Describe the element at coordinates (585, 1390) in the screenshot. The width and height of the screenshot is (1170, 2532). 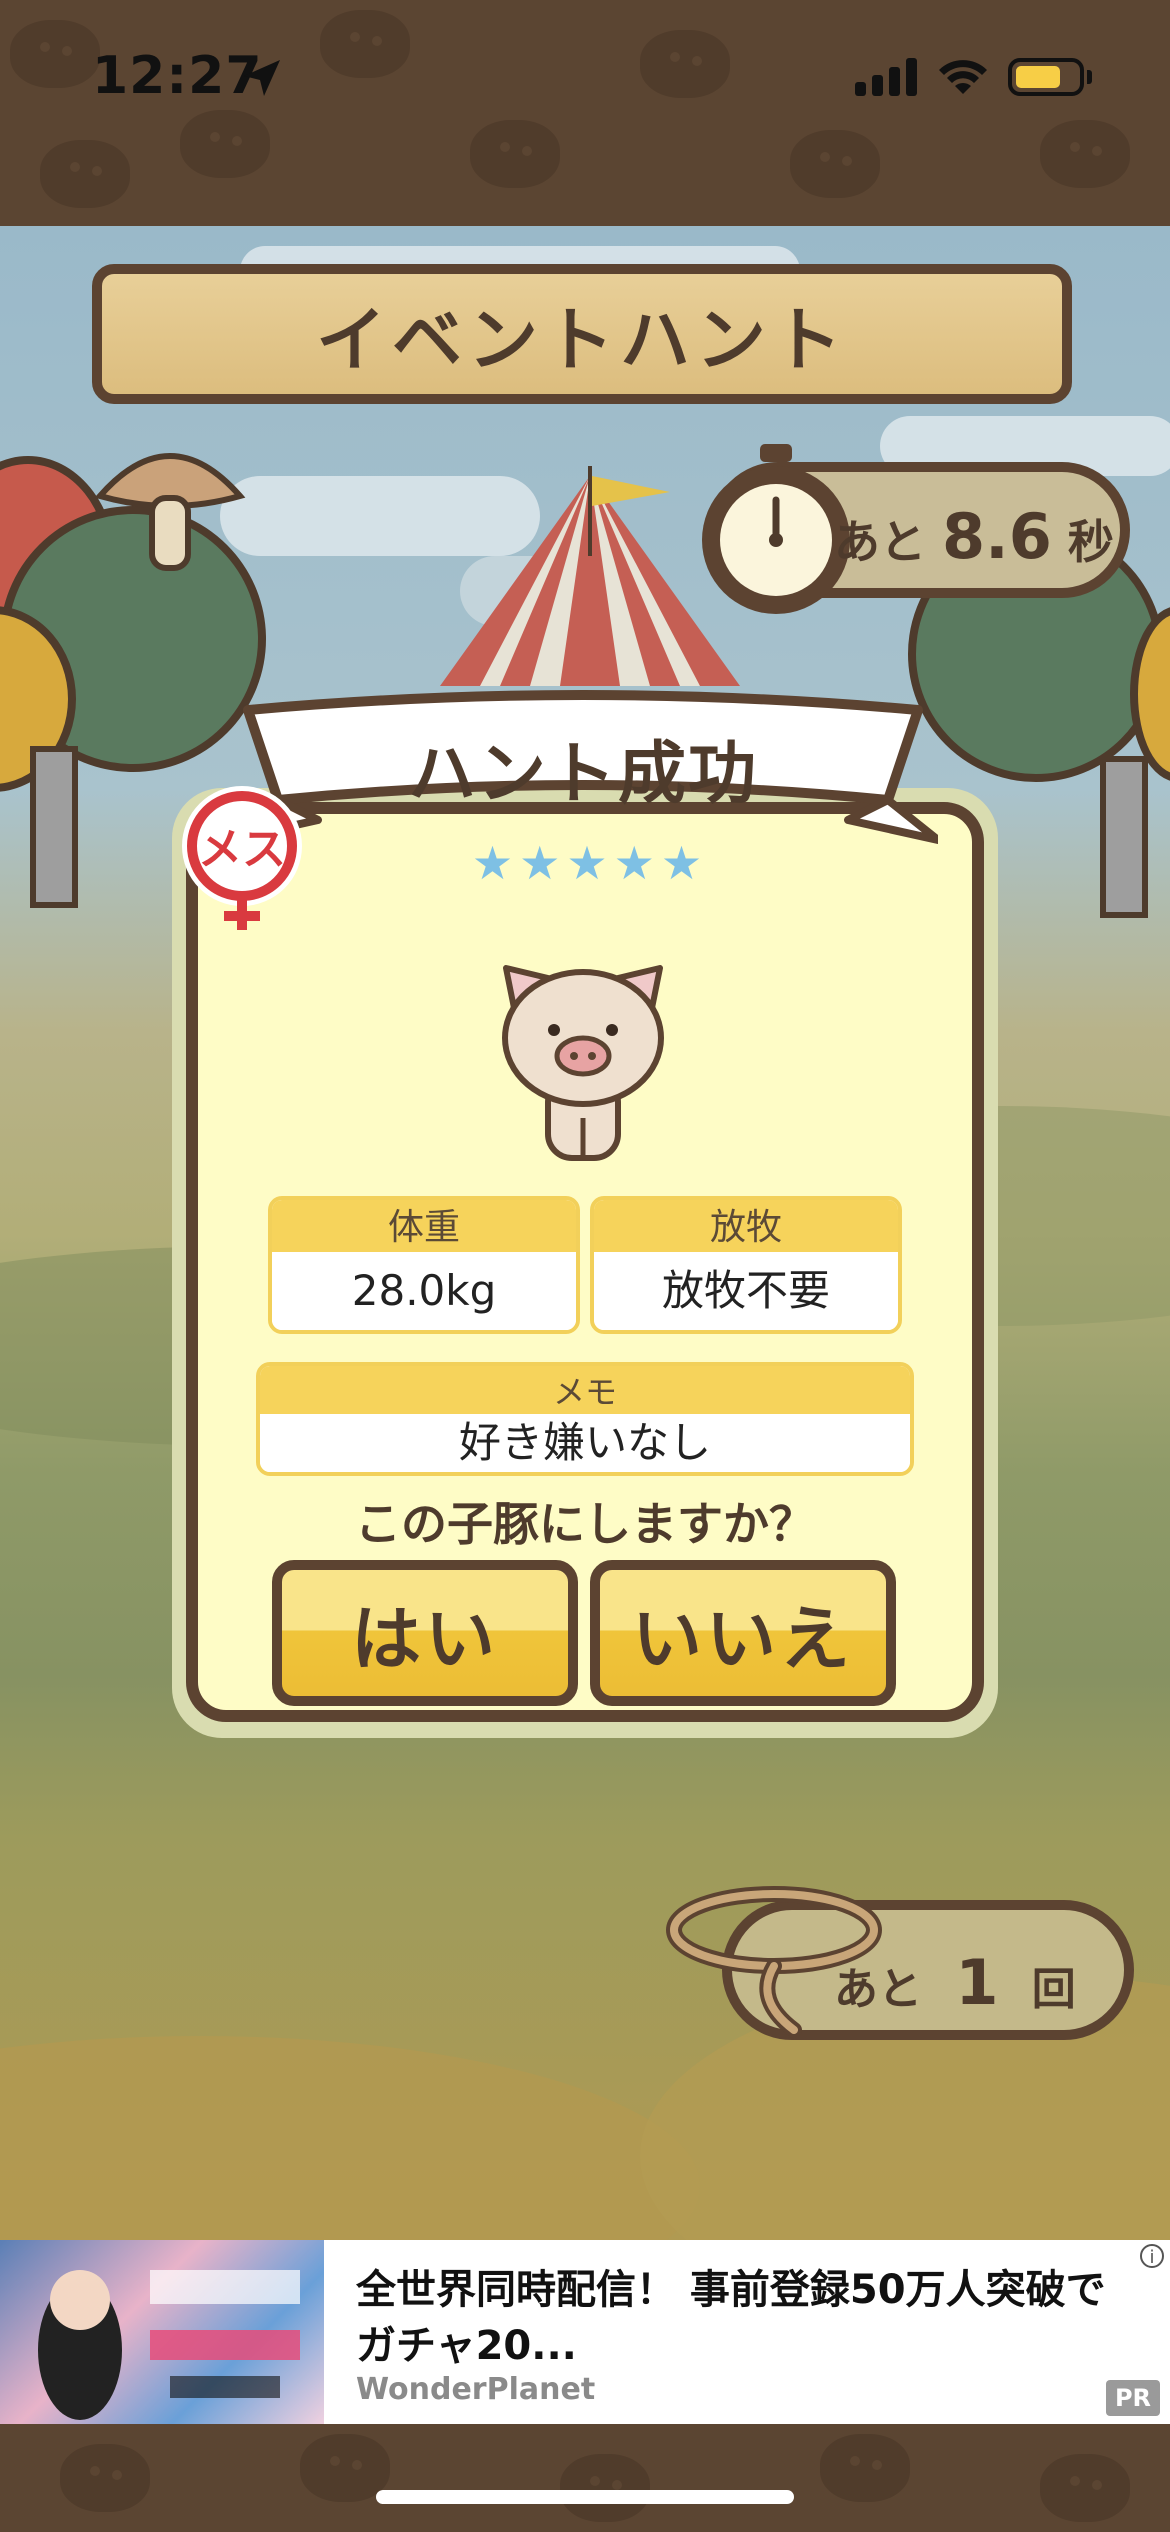
I see `memo-label: メモ` at that location.